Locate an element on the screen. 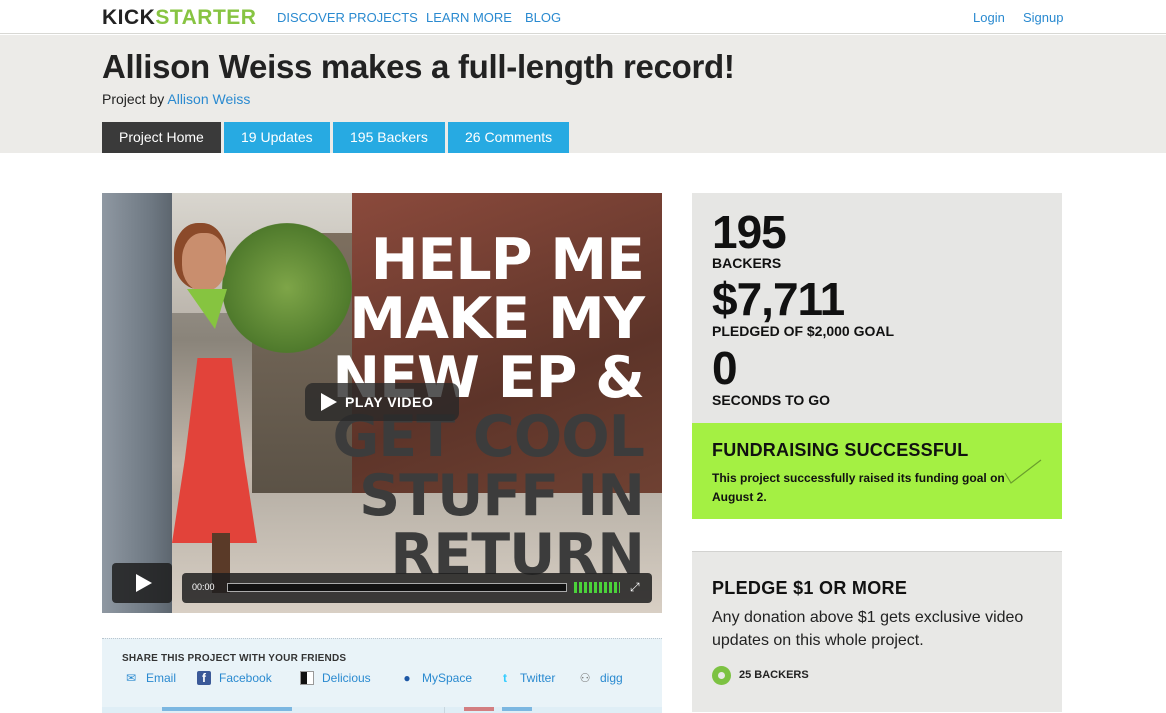 Image resolution: width=1166 pixels, height=713 pixels. player-play-button is located at coordinates (142, 583).